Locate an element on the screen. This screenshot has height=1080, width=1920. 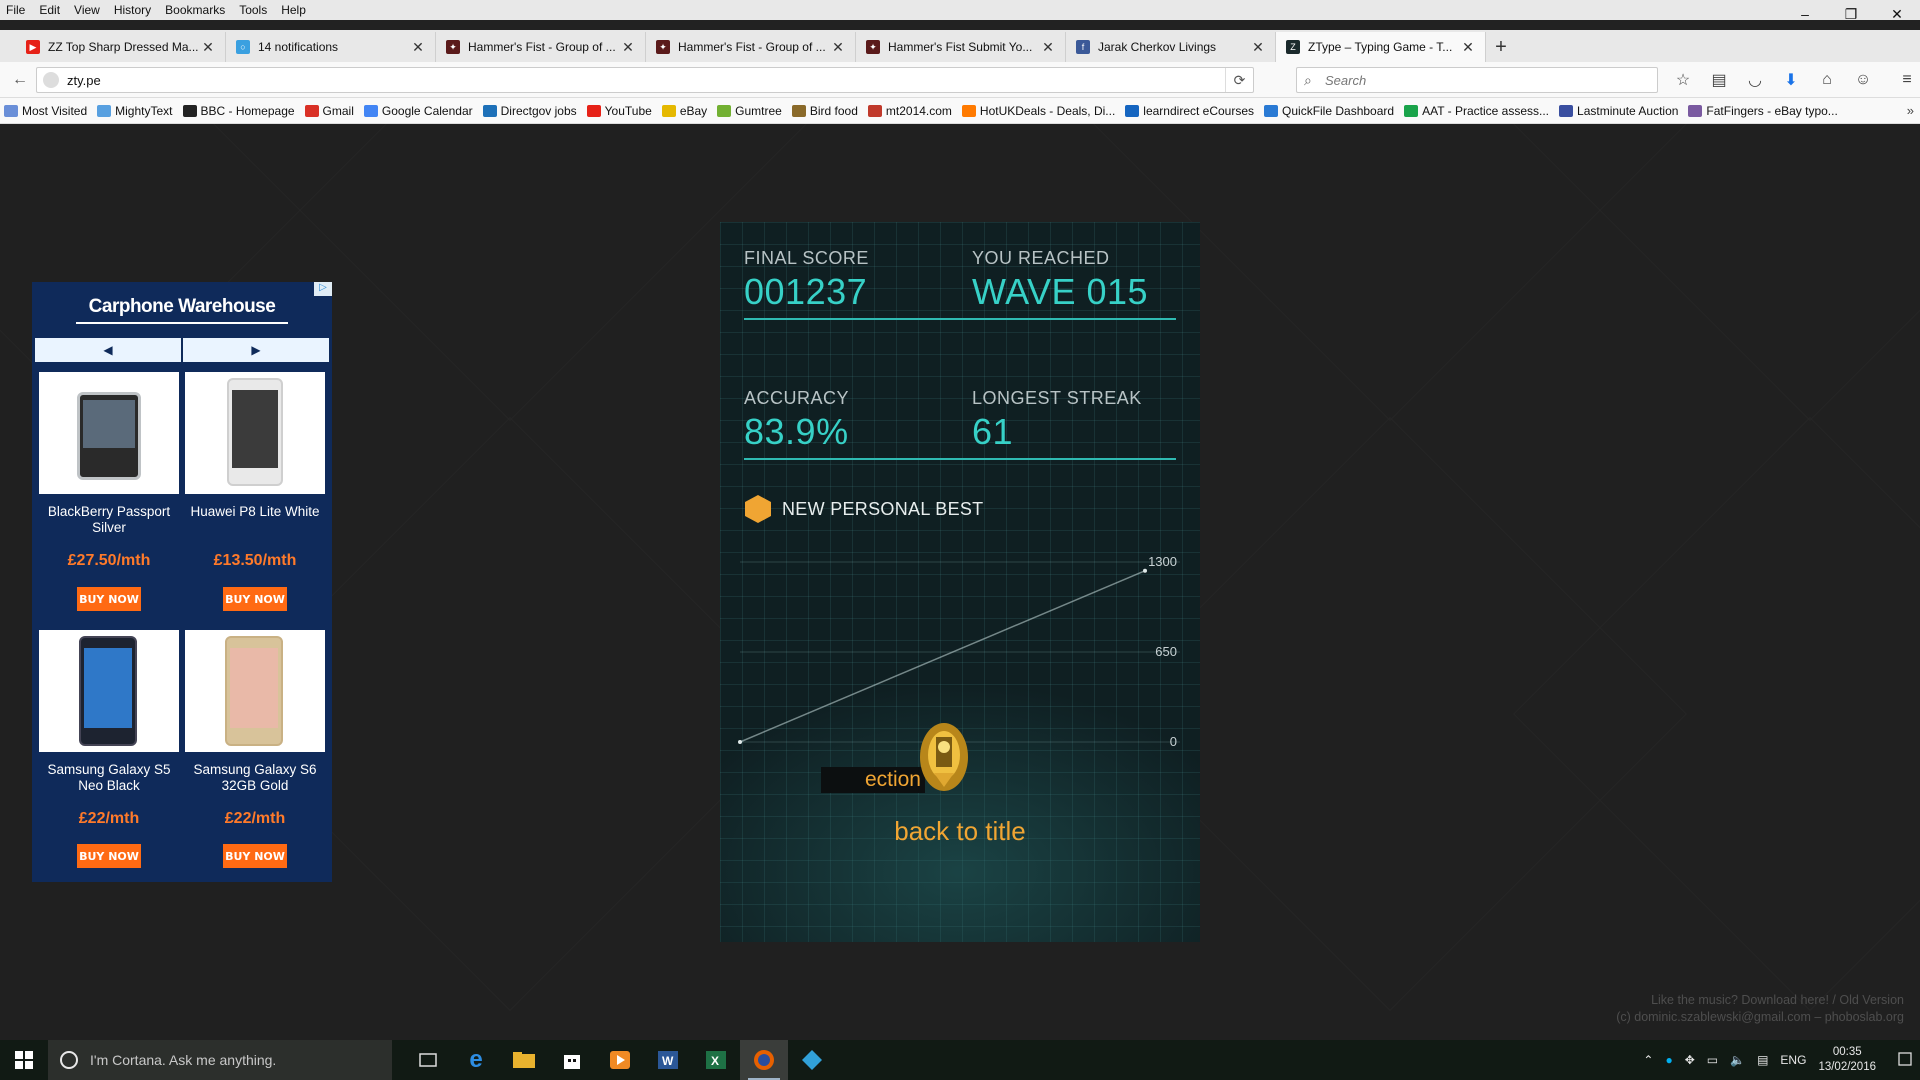
address-bar: zty.pe ⟳ is located at coordinates (645, 80).